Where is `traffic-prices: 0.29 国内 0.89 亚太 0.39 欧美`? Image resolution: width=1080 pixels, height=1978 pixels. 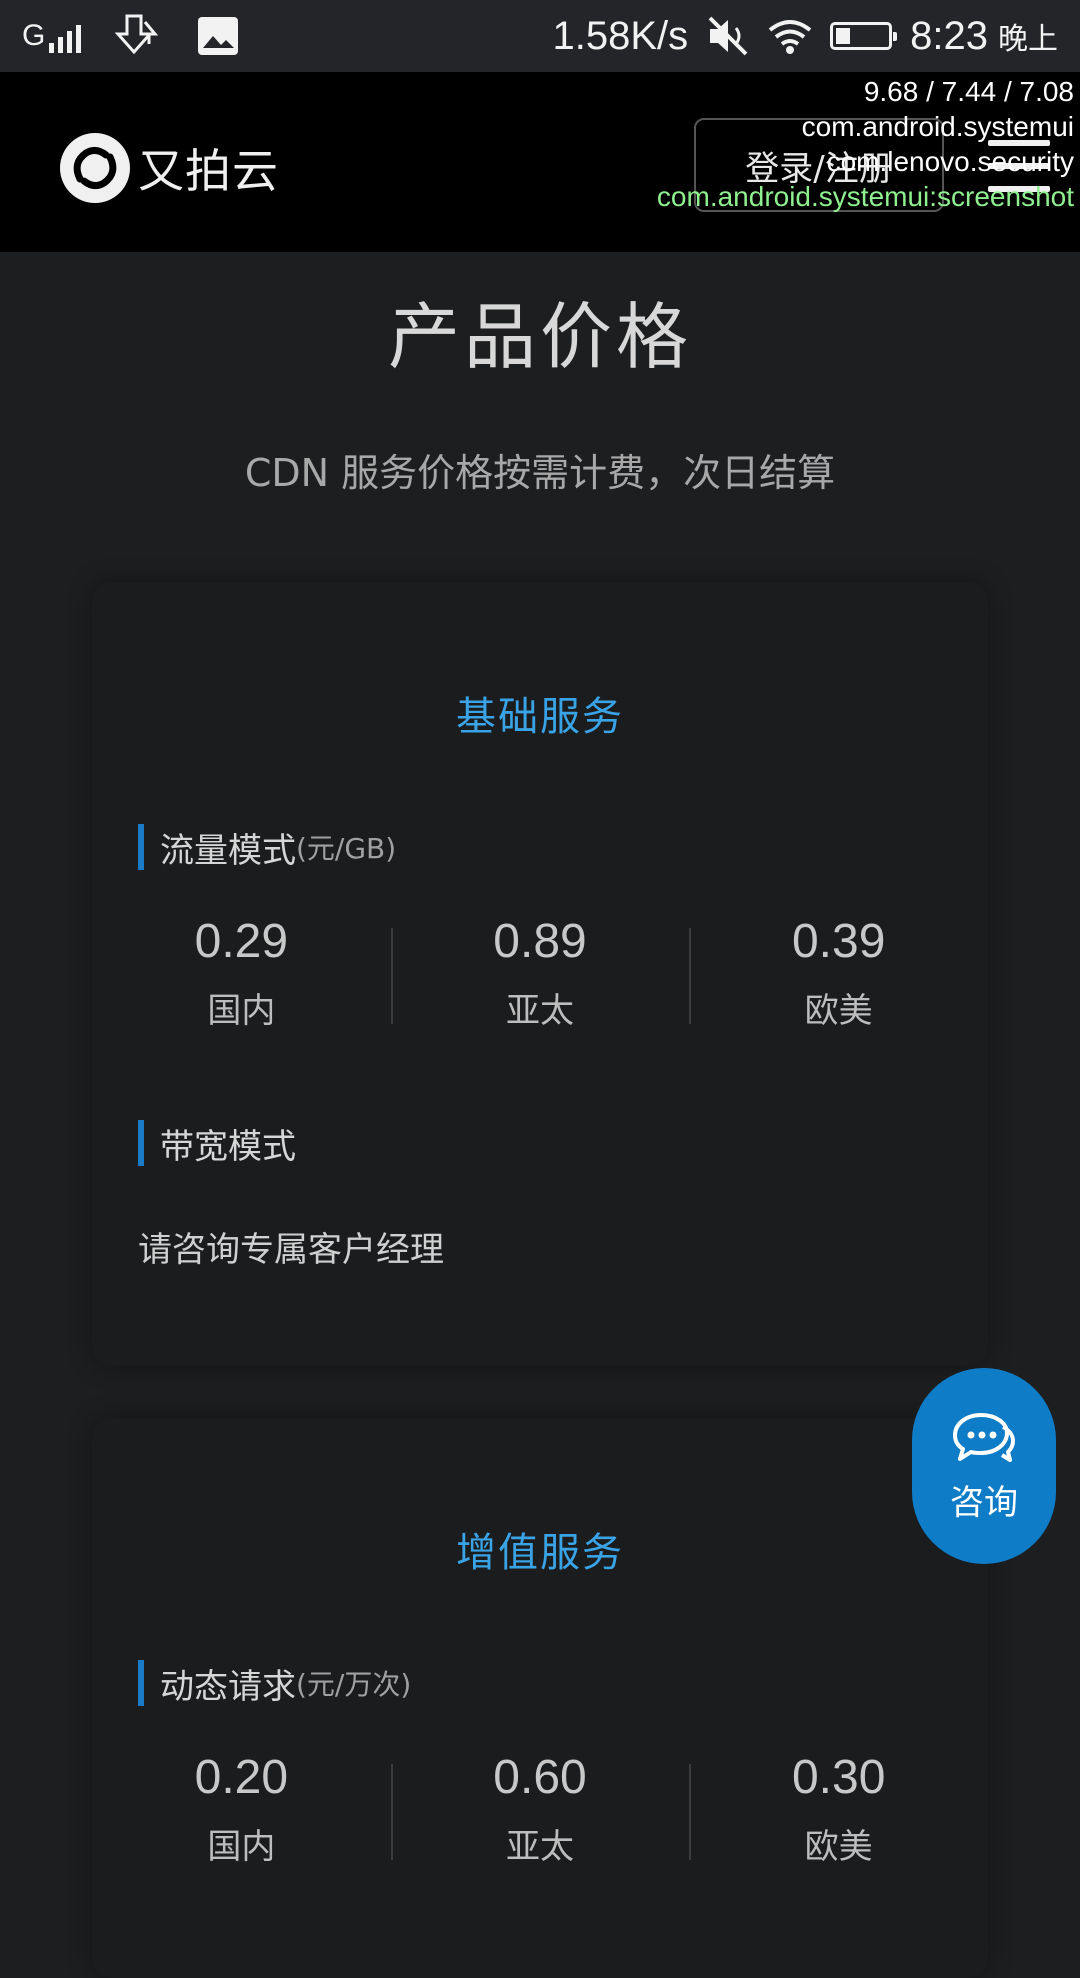 traffic-prices: 0.29 国内 0.89 亚太 0.39 欧美 is located at coordinates (540, 973).